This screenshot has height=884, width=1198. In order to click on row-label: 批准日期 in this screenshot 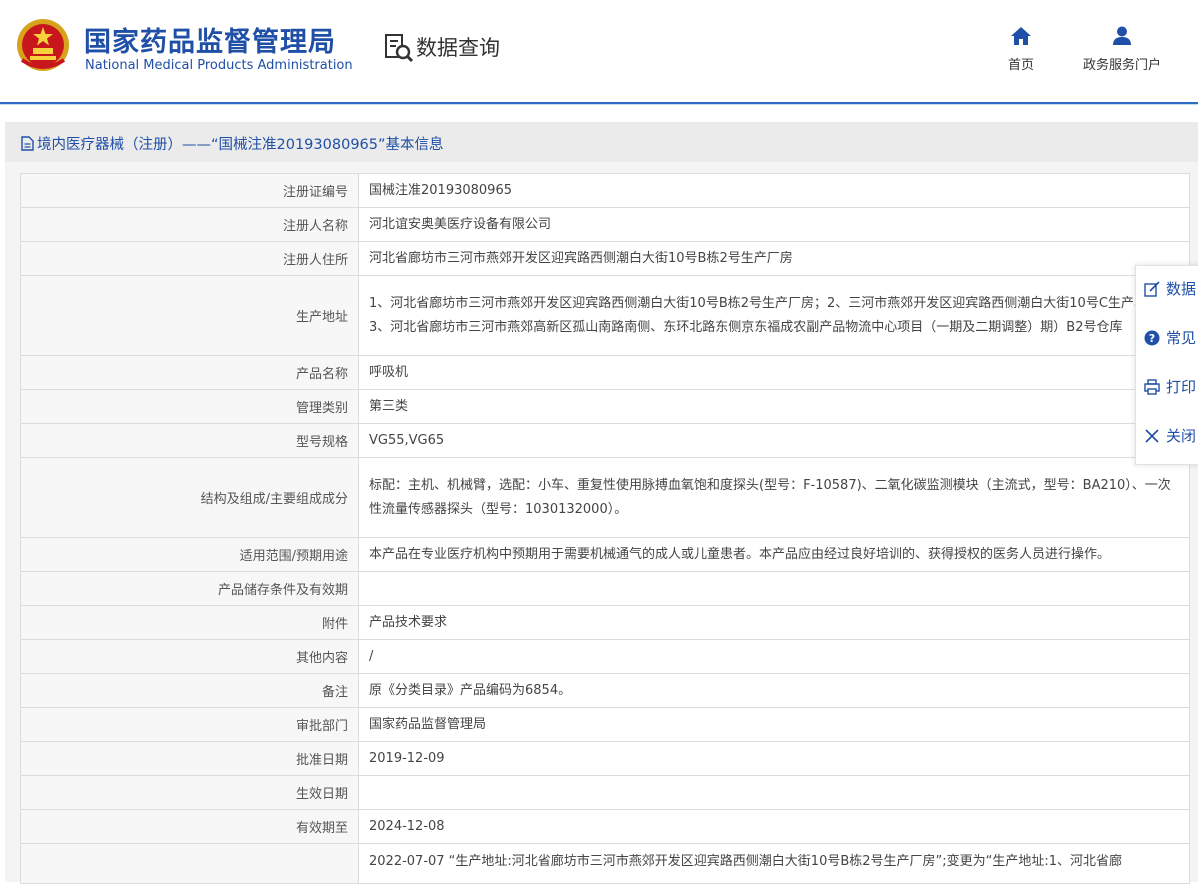, I will do `click(189, 758)`.